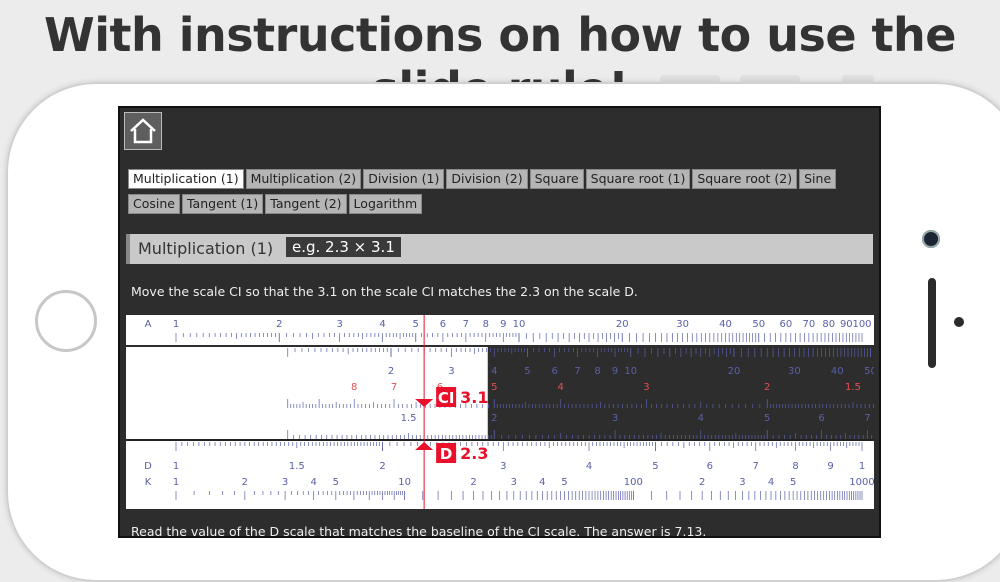 The width and height of the screenshot is (1000, 582). What do you see at coordinates (821, 418) in the screenshot?
I see `c-scale-tick-label: 6` at bounding box center [821, 418].